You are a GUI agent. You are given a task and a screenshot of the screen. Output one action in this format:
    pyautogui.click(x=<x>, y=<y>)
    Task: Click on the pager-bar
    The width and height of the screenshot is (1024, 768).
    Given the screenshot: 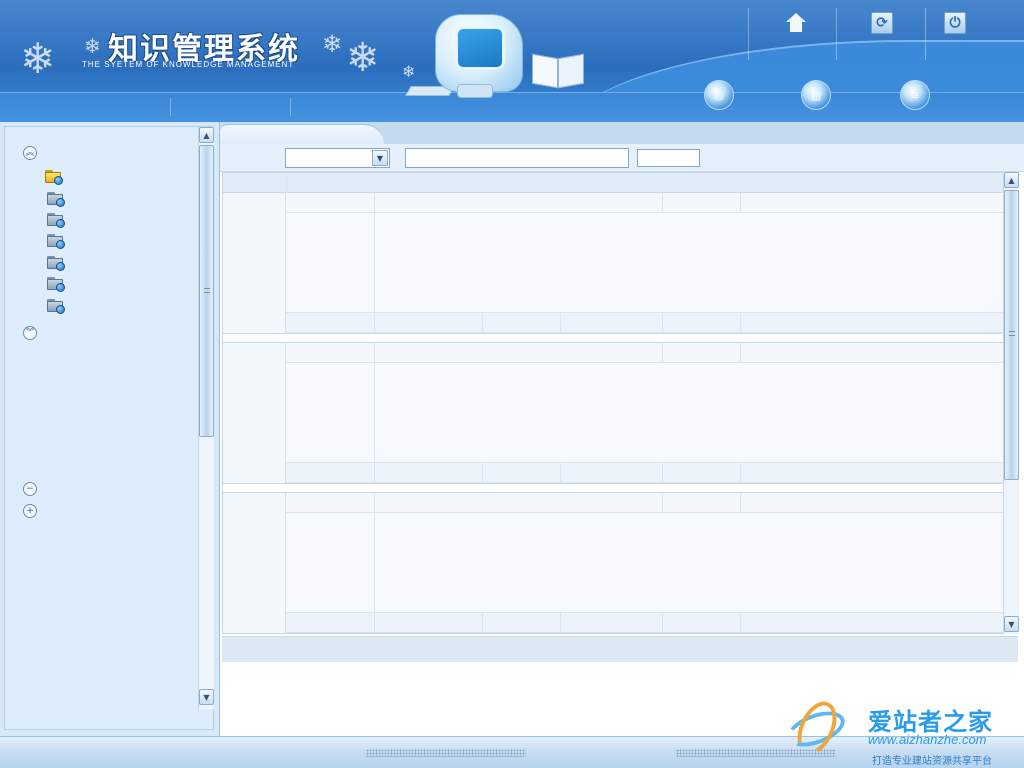 What is the action you would take?
    pyautogui.click(x=620, y=649)
    